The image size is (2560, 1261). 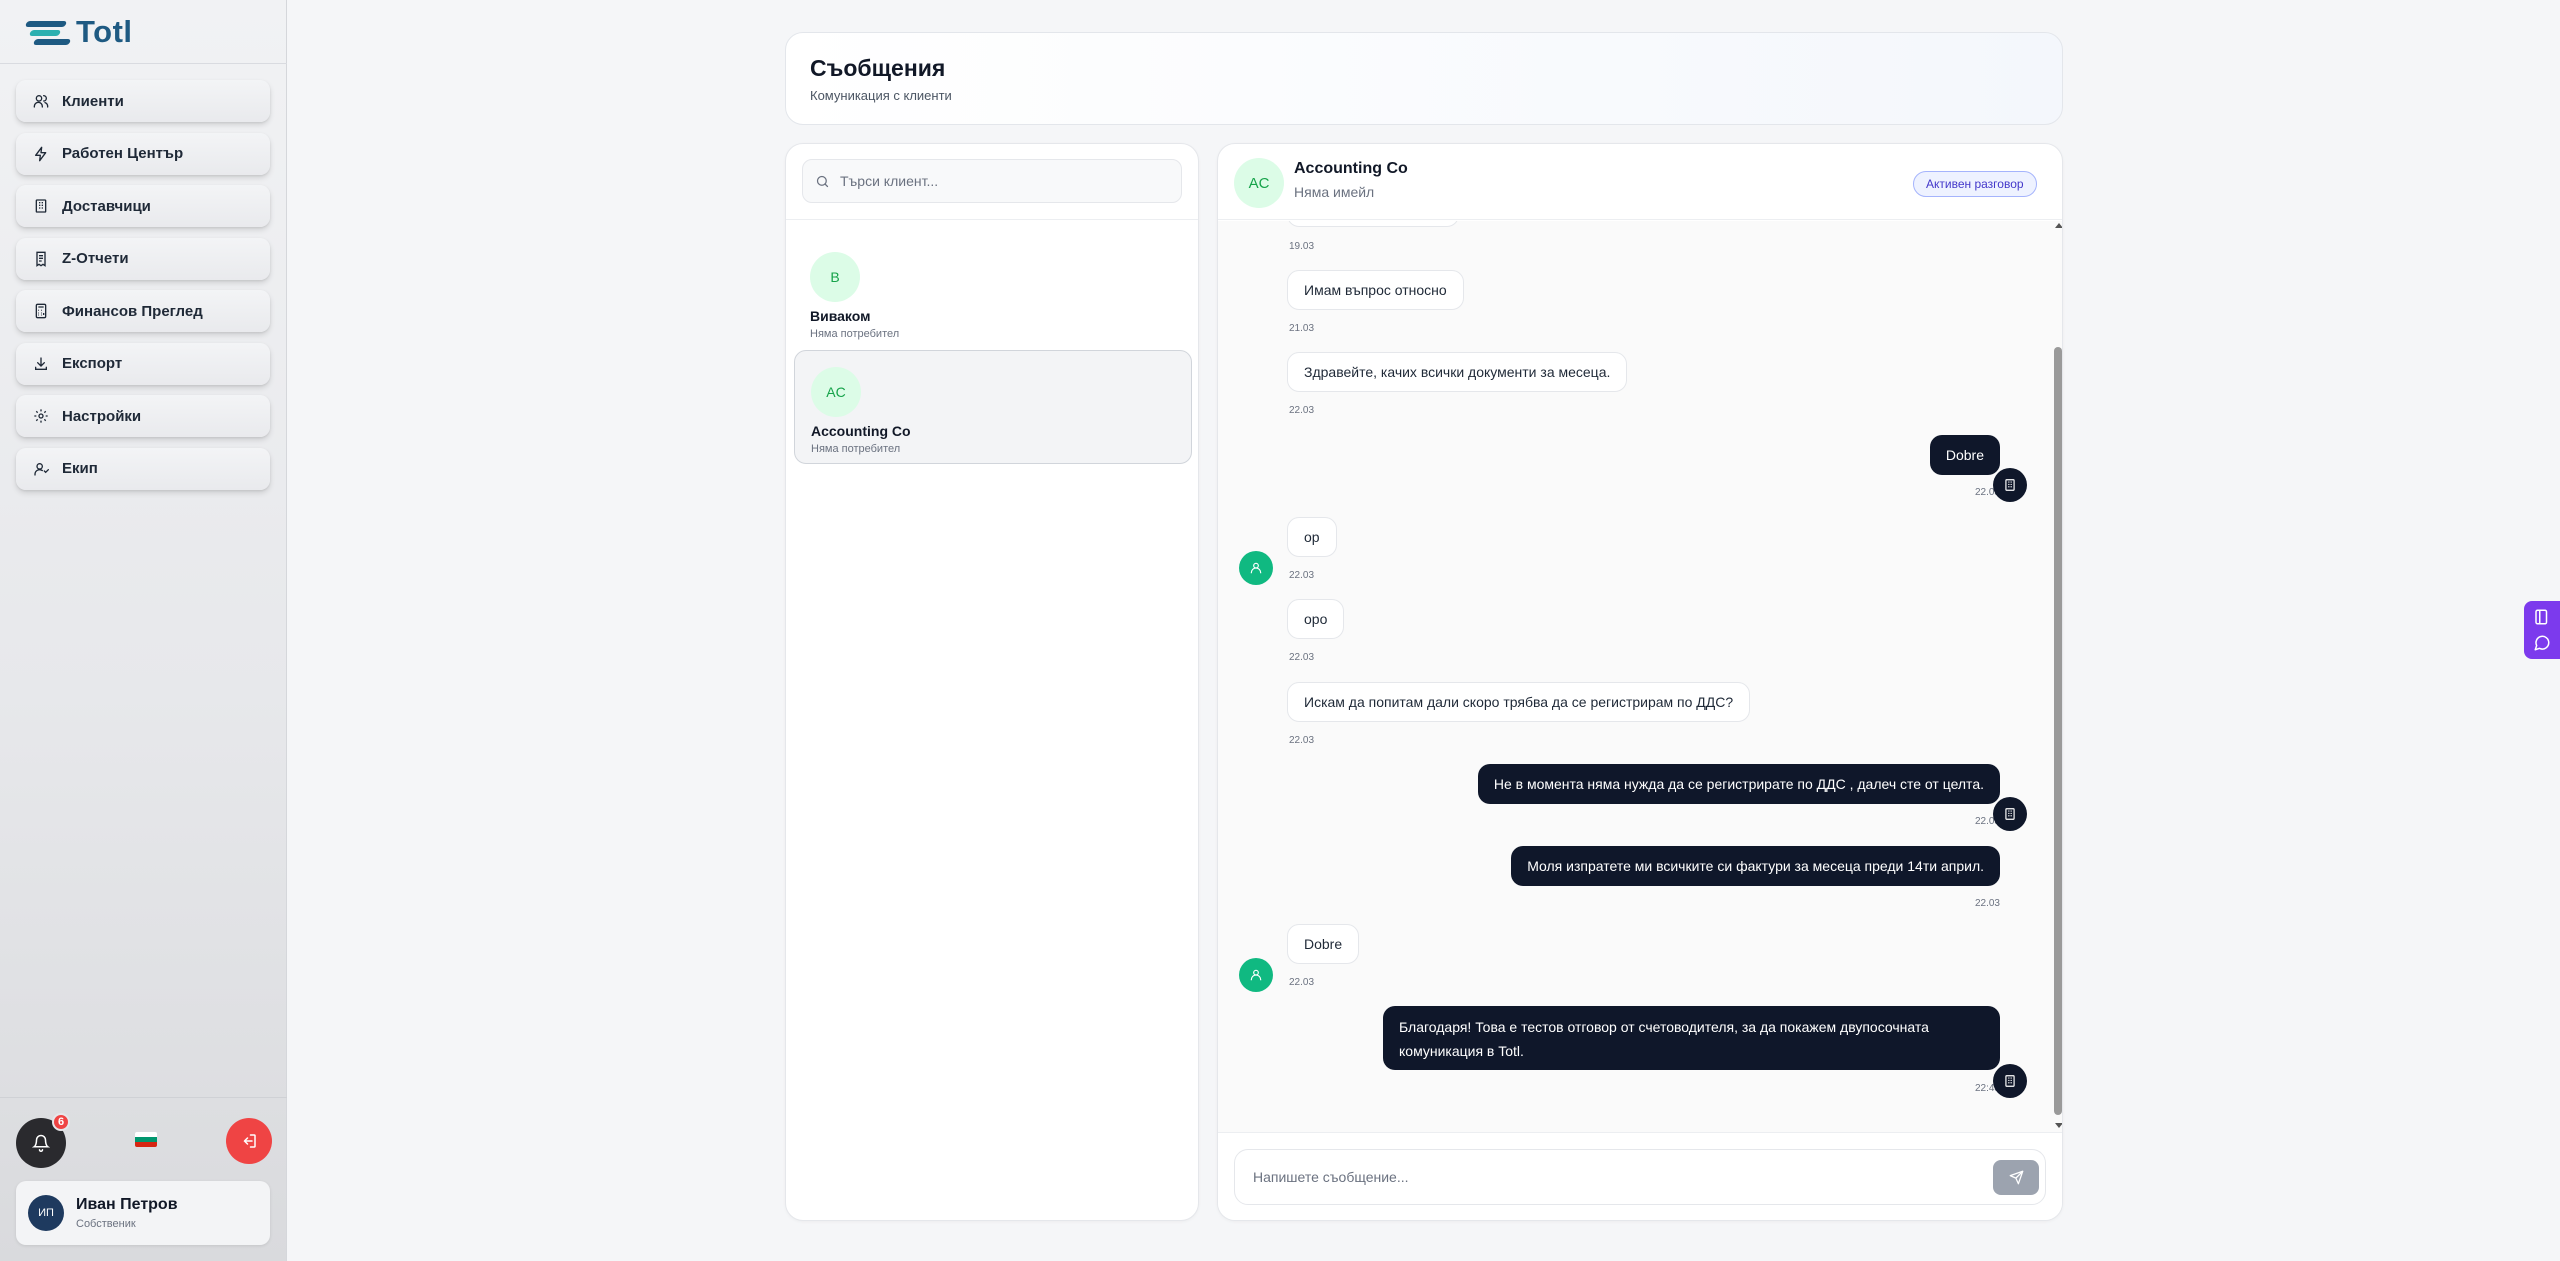 I want to click on floating-help-widget, so click(x=2542, y=630).